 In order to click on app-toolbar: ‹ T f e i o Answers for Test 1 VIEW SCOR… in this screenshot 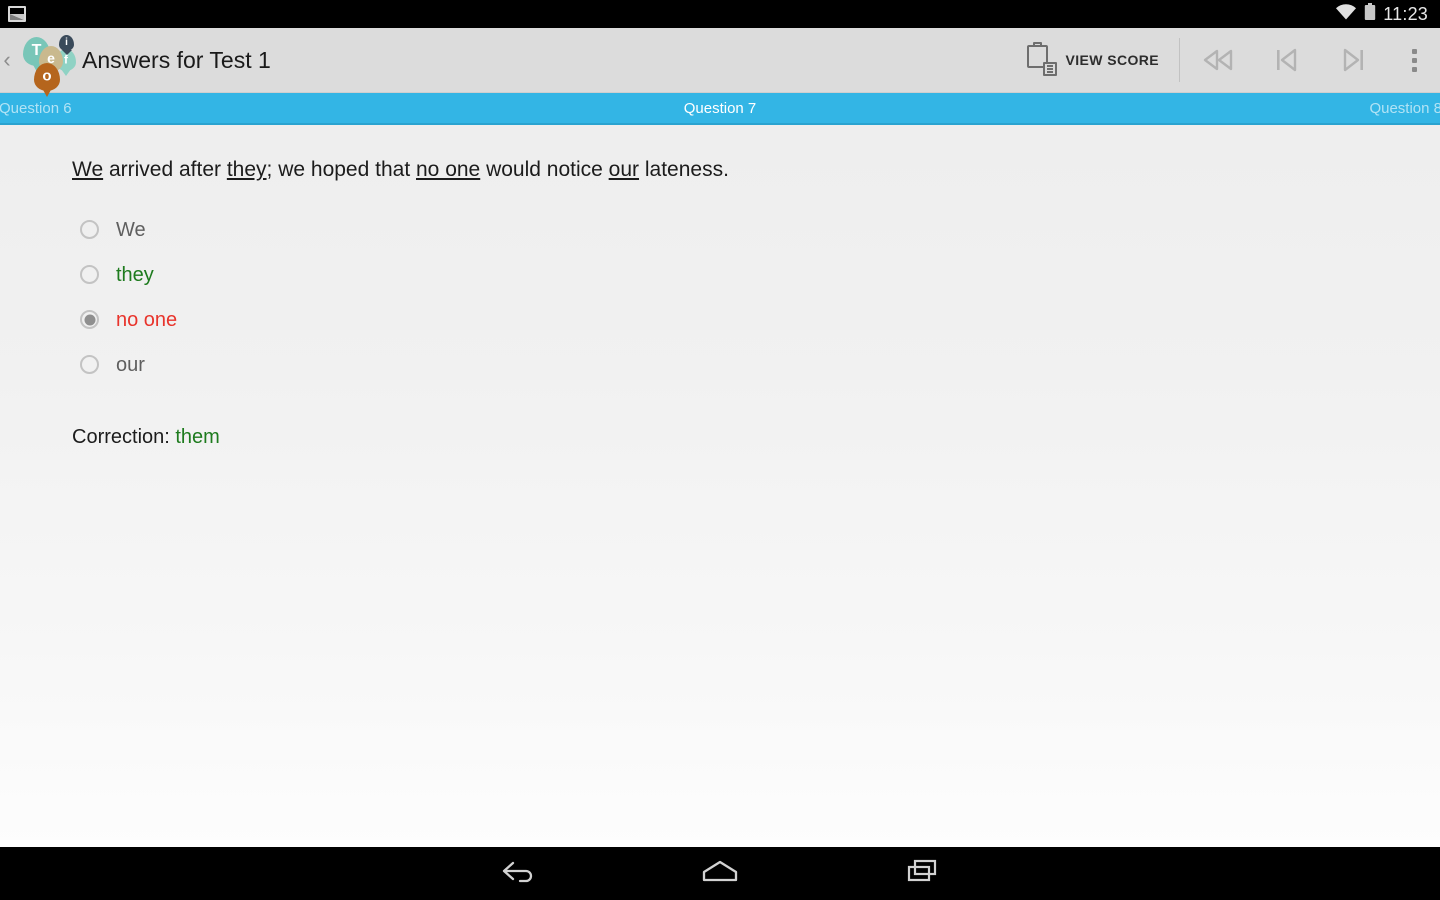, I will do `click(720, 60)`.